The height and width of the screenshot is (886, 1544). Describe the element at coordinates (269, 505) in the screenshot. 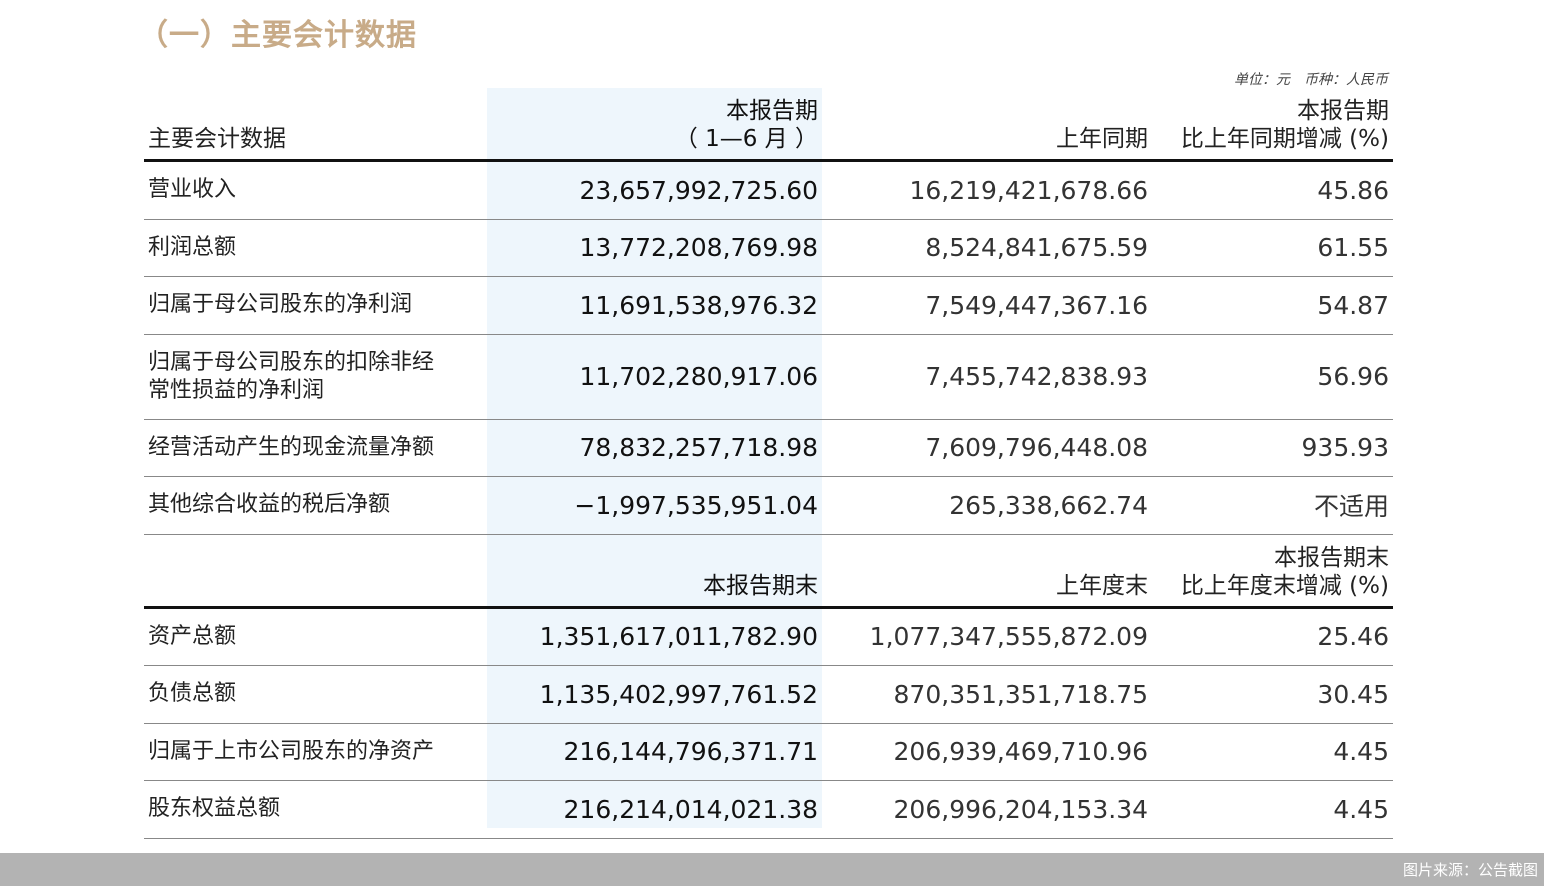

I see `row-label: 其他综合收益的税后净额` at that location.